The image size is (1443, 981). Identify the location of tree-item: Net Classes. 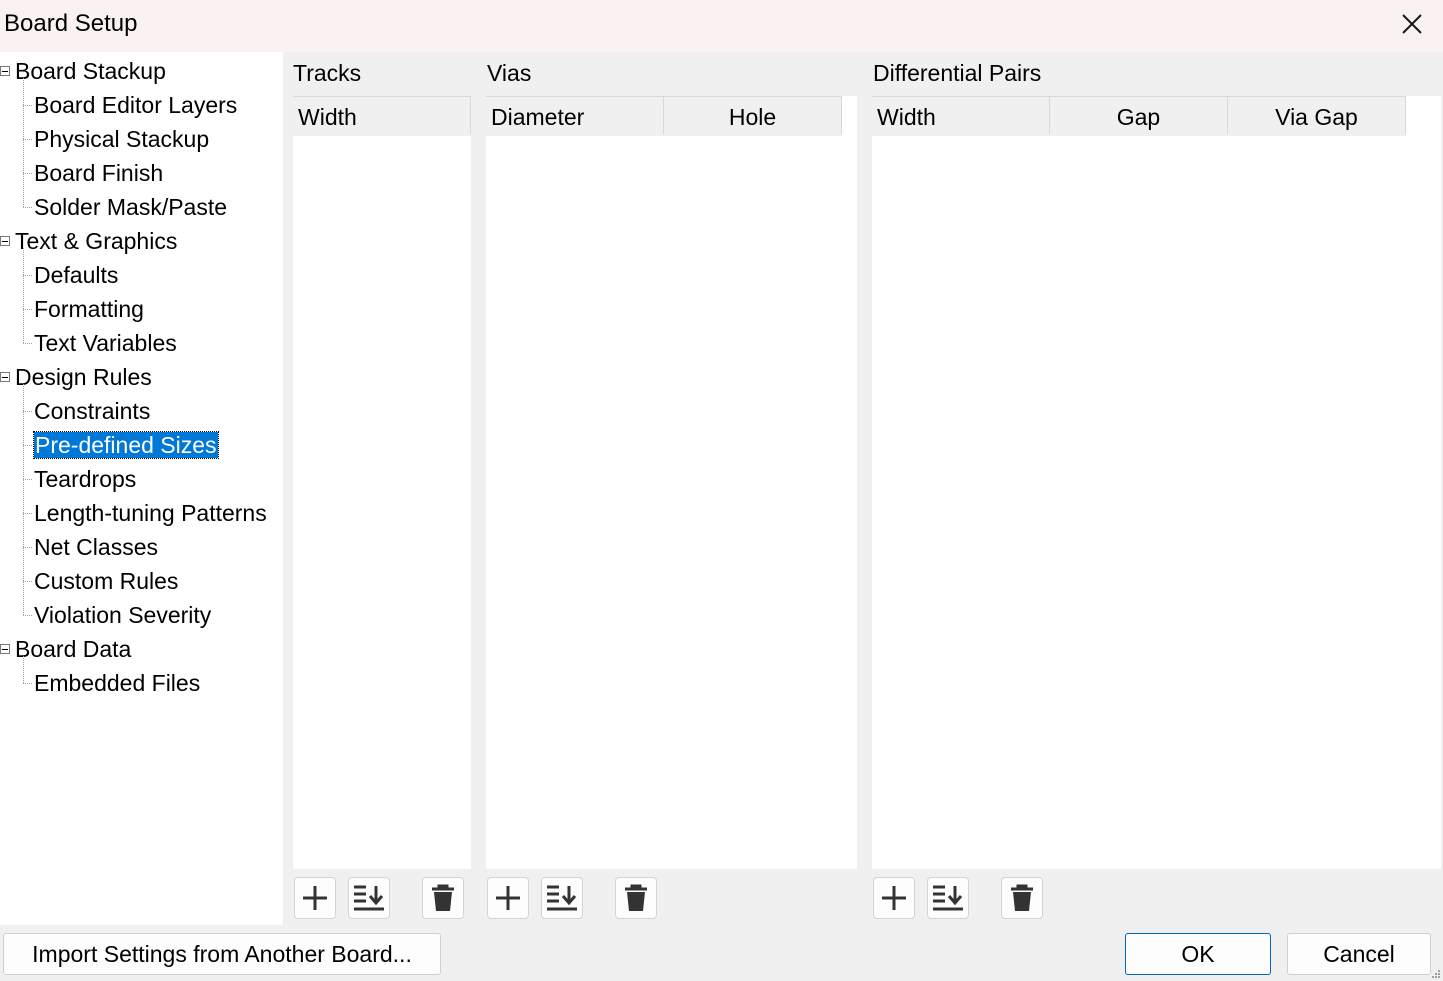
(96, 547).